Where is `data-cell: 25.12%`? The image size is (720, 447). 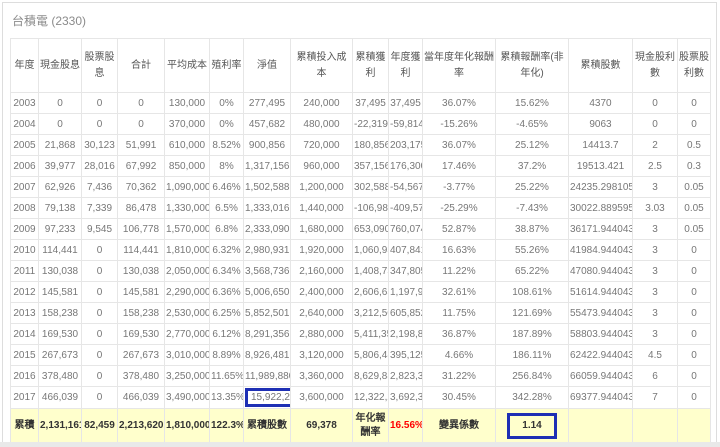 data-cell: 25.12% is located at coordinates (532, 145).